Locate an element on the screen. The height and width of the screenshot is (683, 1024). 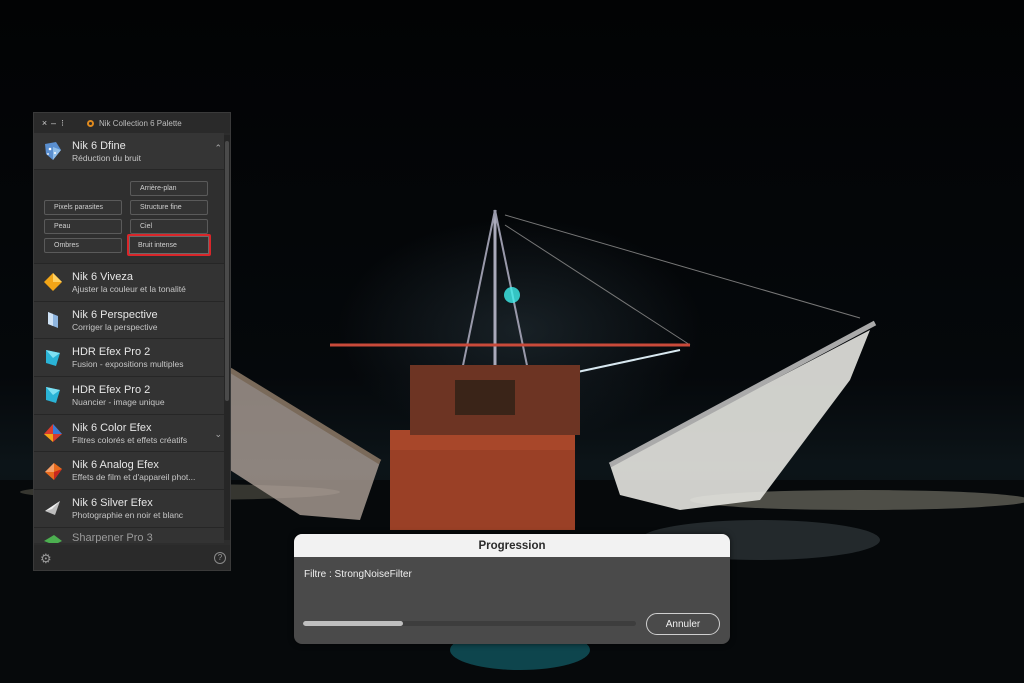
silver-efex-icon is located at coordinates (52, 508).